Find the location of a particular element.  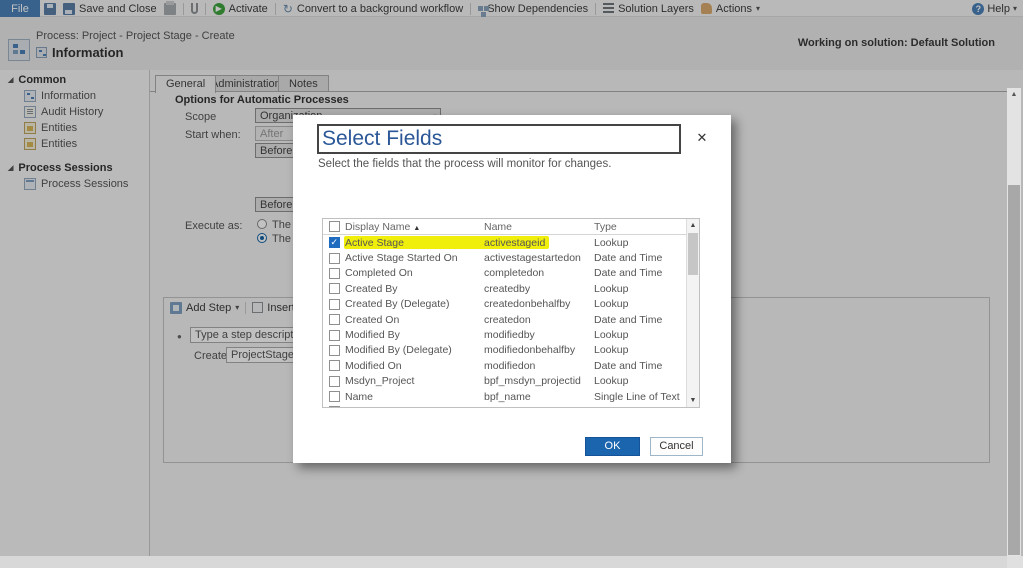

cell-name: activestagestartedon is located at coordinates (532, 258).